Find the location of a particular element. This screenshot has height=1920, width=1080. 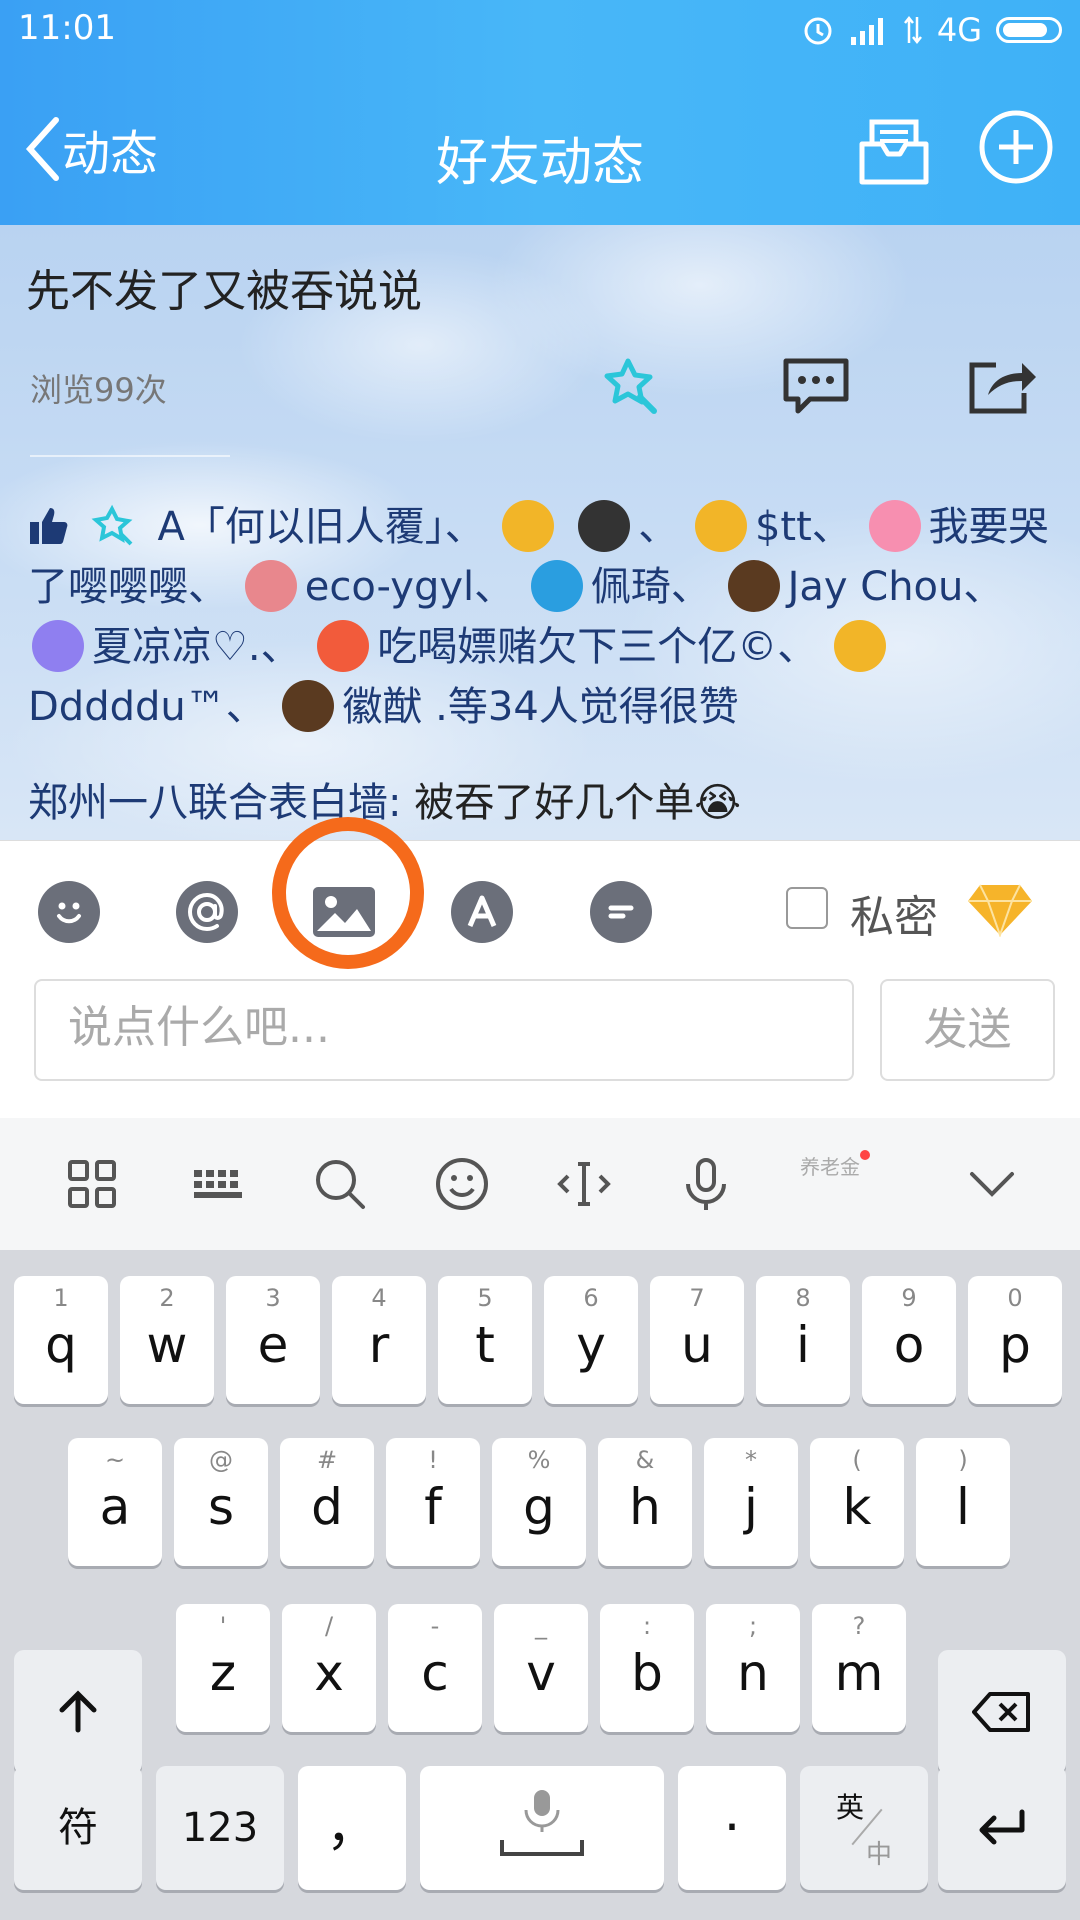

key-label: u is located at coordinates (697, 1345).